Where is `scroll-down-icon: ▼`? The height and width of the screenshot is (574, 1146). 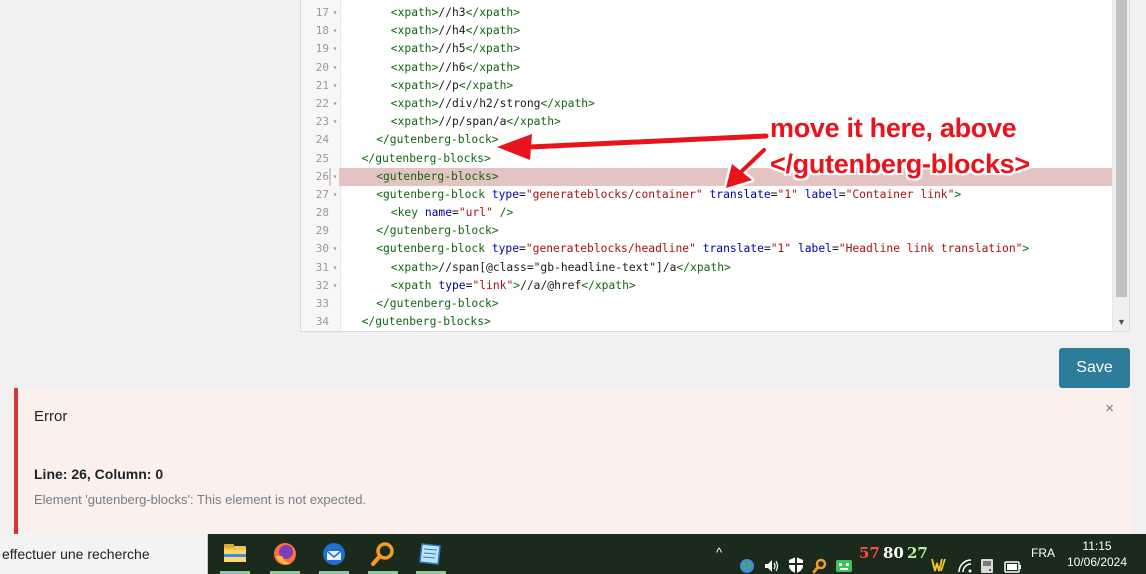 scroll-down-icon: ▼ is located at coordinates (1121, 322).